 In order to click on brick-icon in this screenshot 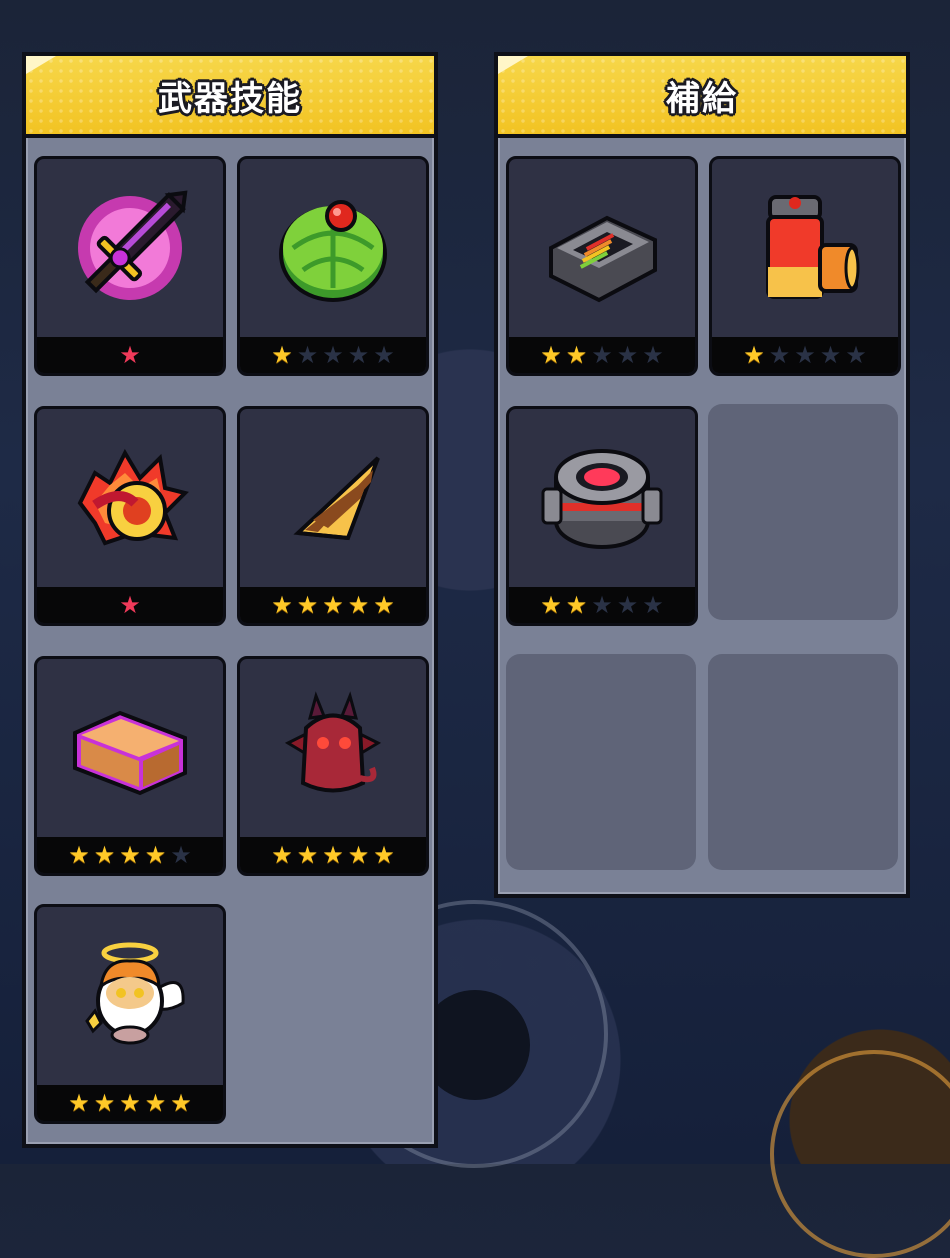, I will do `click(130, 748)`.